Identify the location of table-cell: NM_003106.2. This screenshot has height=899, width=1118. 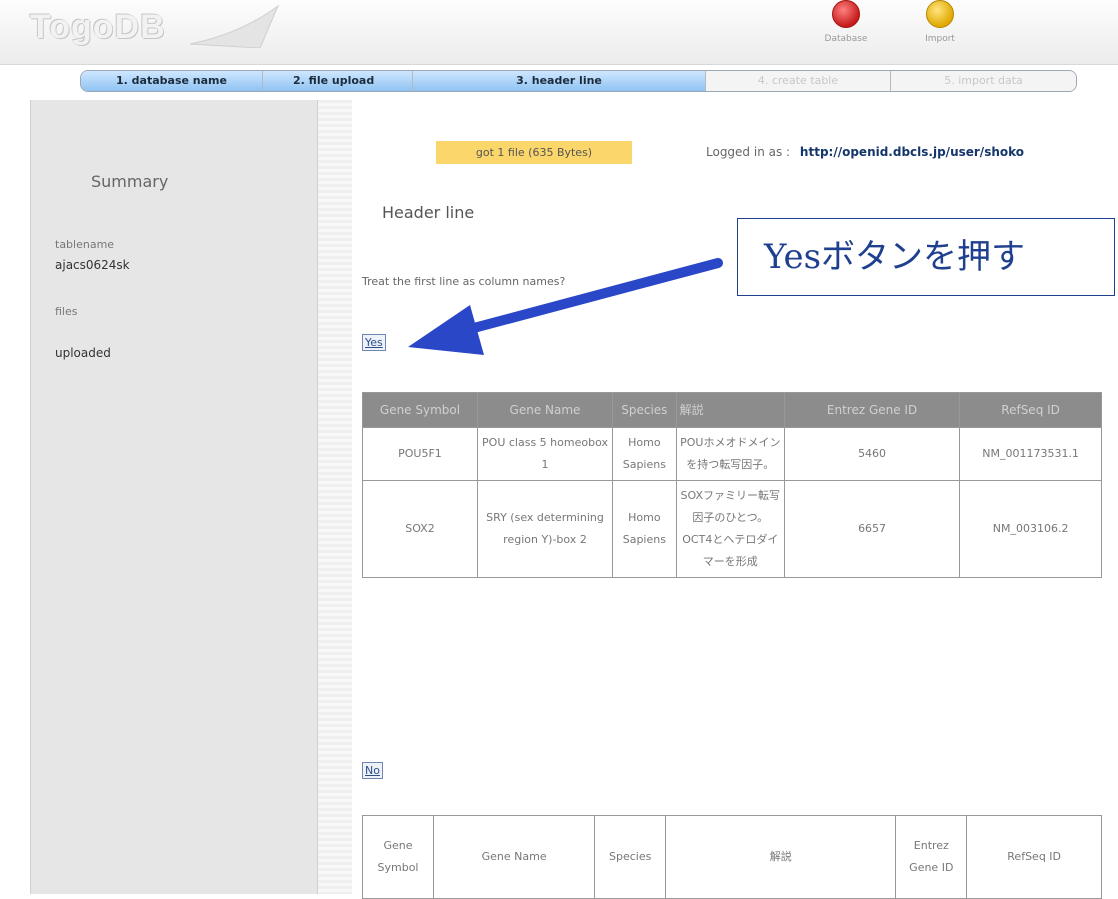
(1030, 529).